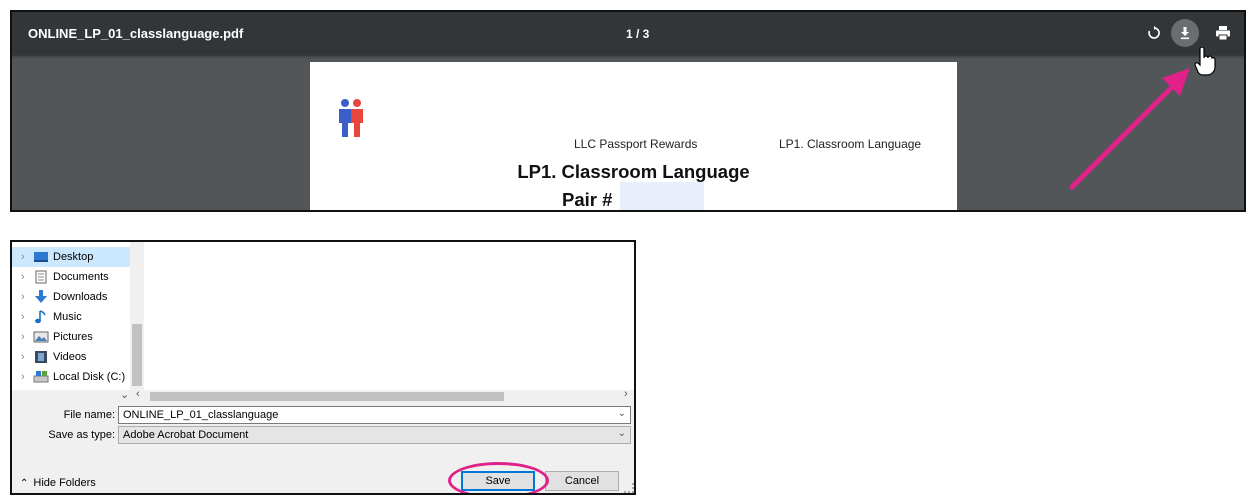 This screenshot has height=498, width=1249. Describe the element at coordinates (1223, 33) in the screenshot. I see `print-icon` at that location.